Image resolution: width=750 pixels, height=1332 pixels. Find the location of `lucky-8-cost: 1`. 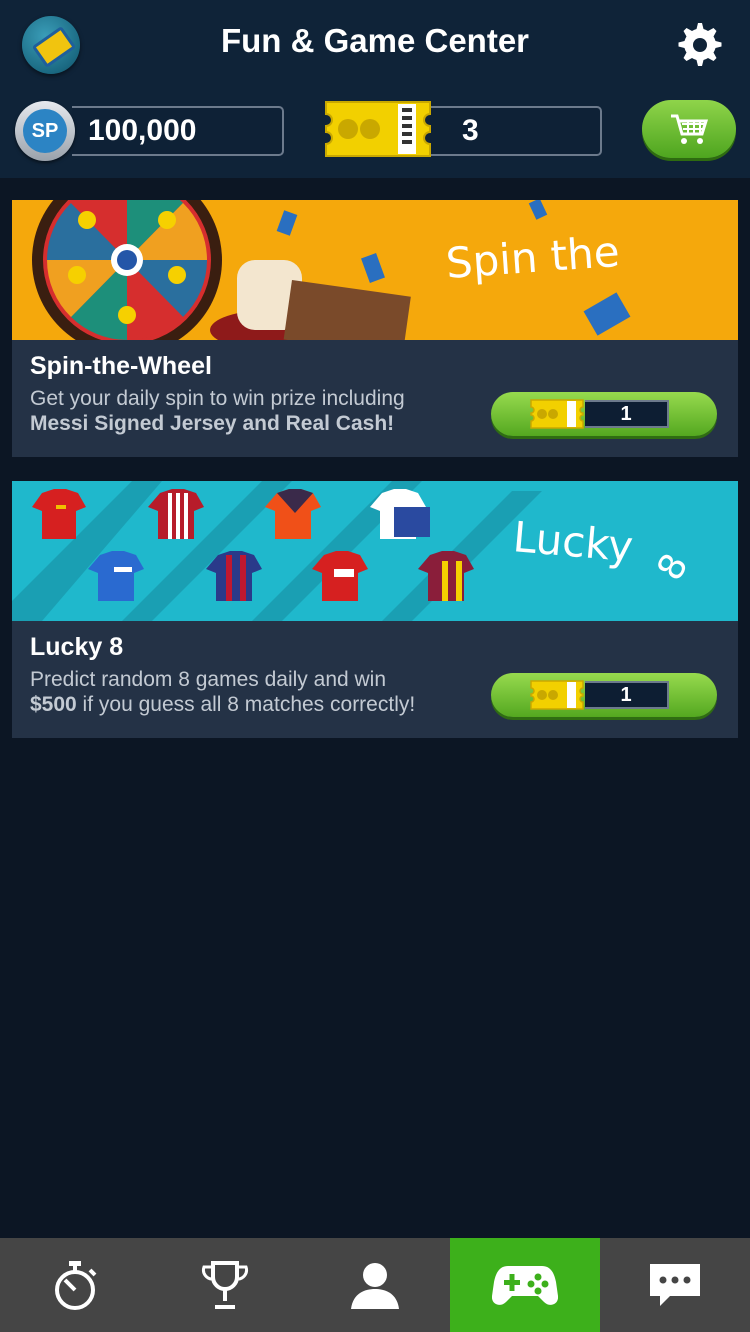

lucky-8-cost: 1 is located at coordinates (627, 695).